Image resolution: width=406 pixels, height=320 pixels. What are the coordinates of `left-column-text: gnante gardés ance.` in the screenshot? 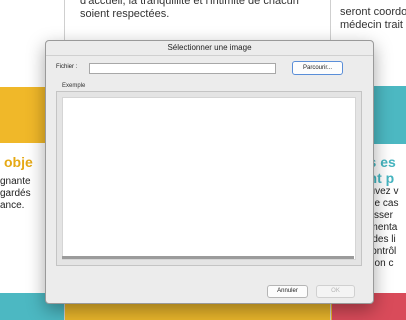 It's located at (15, 194).